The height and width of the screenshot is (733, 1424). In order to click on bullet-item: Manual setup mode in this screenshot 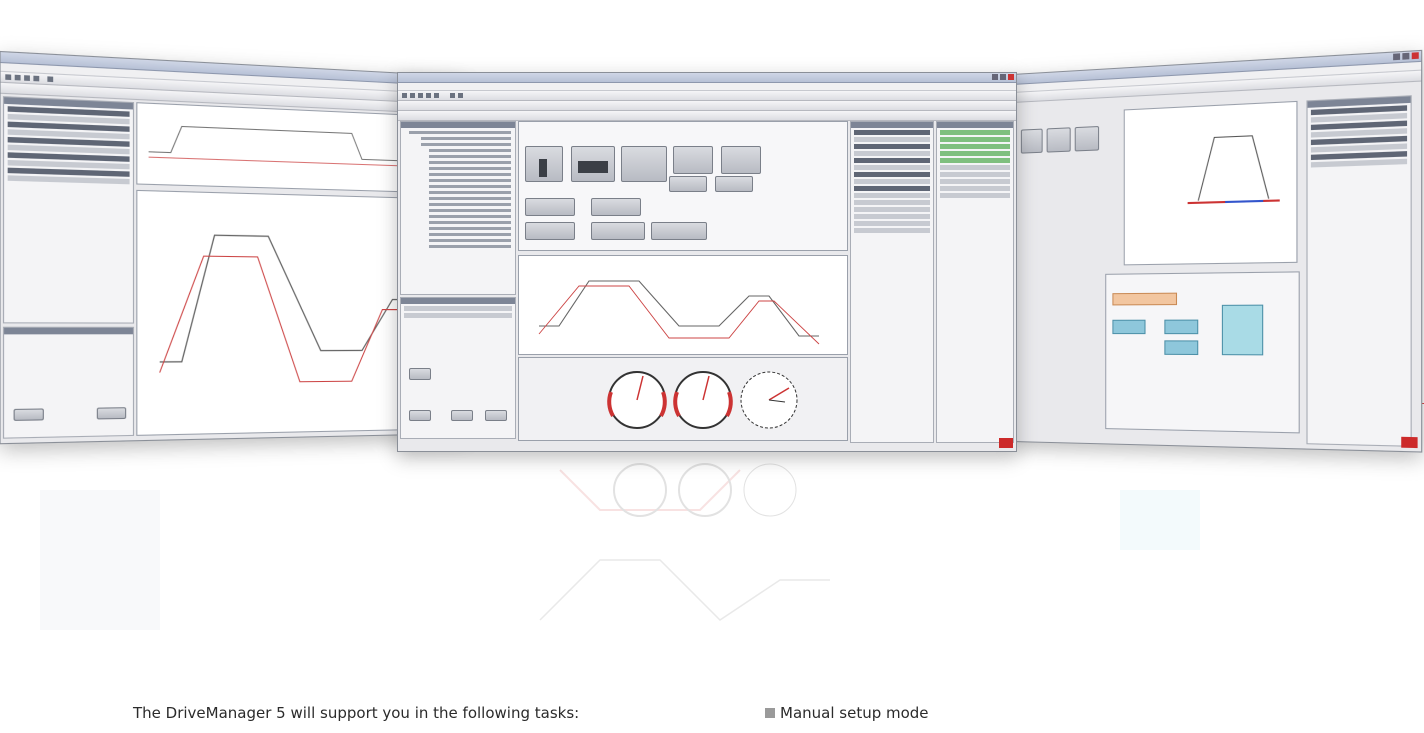, I will do `click(847, 713)`.